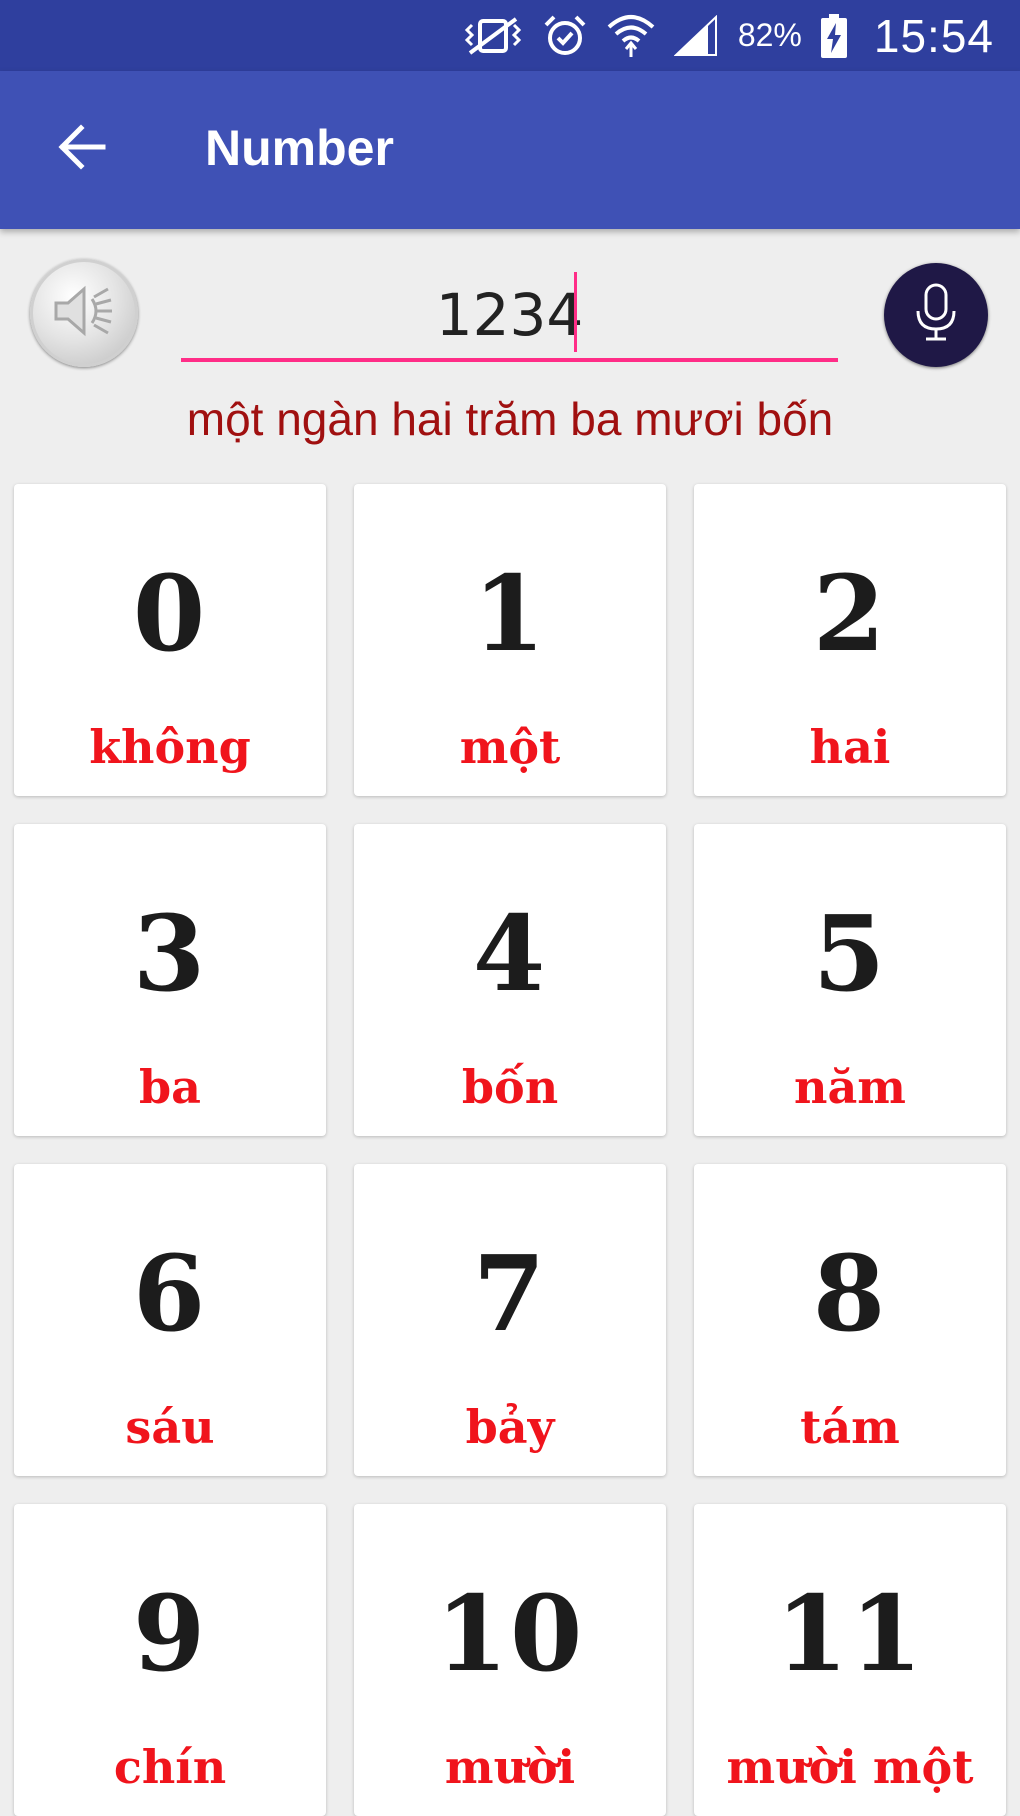 The height and width of the screenshot is (1816, 1020). I want to click on number-card-2: 2 hai, so click(850, 640).